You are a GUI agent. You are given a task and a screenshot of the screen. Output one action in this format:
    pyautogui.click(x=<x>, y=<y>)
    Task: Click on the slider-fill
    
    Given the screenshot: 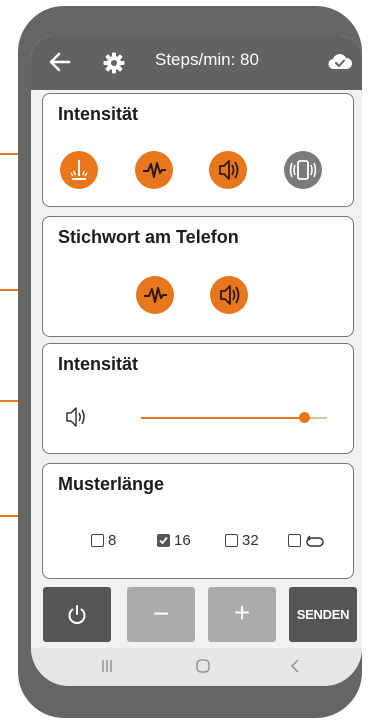 What is the action you would take?
    pyautogui.click(x=223, y=418)
    